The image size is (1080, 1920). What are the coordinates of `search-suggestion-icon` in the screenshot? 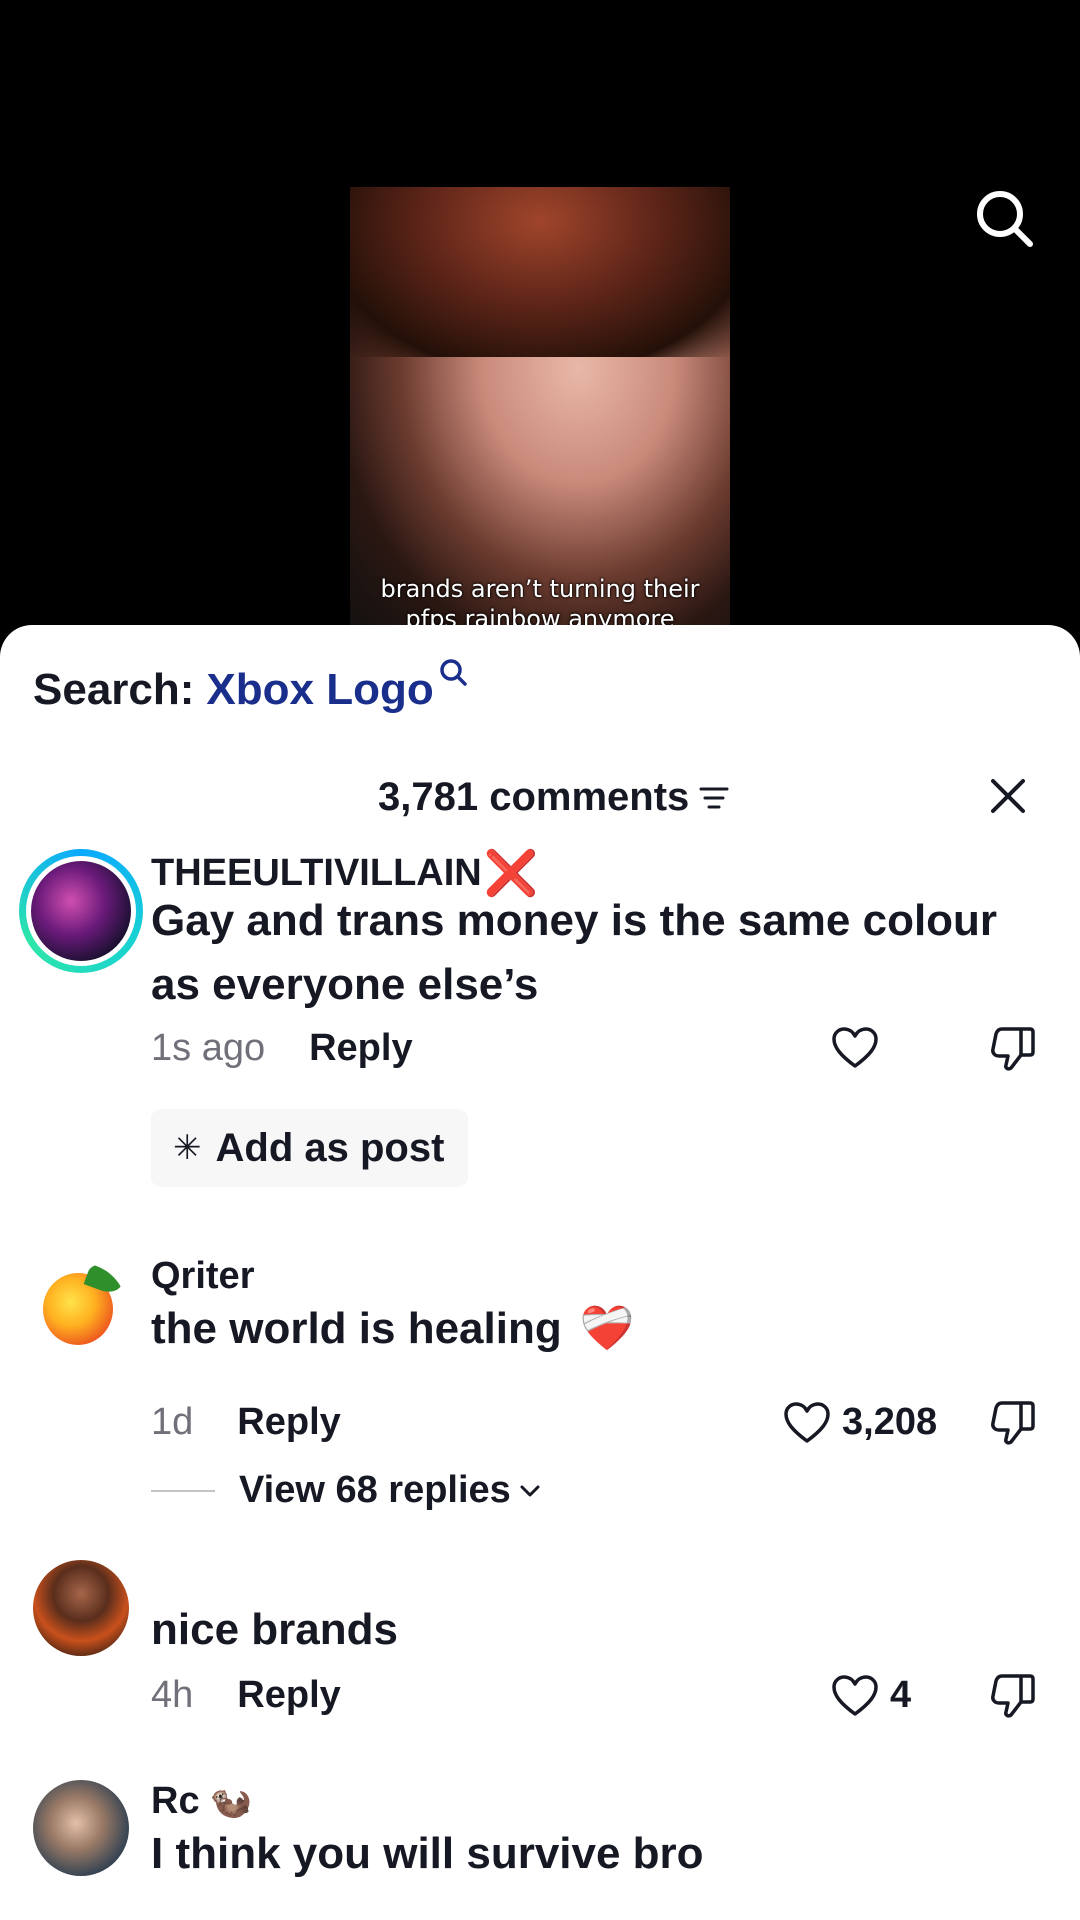 It's located at (453, 672).